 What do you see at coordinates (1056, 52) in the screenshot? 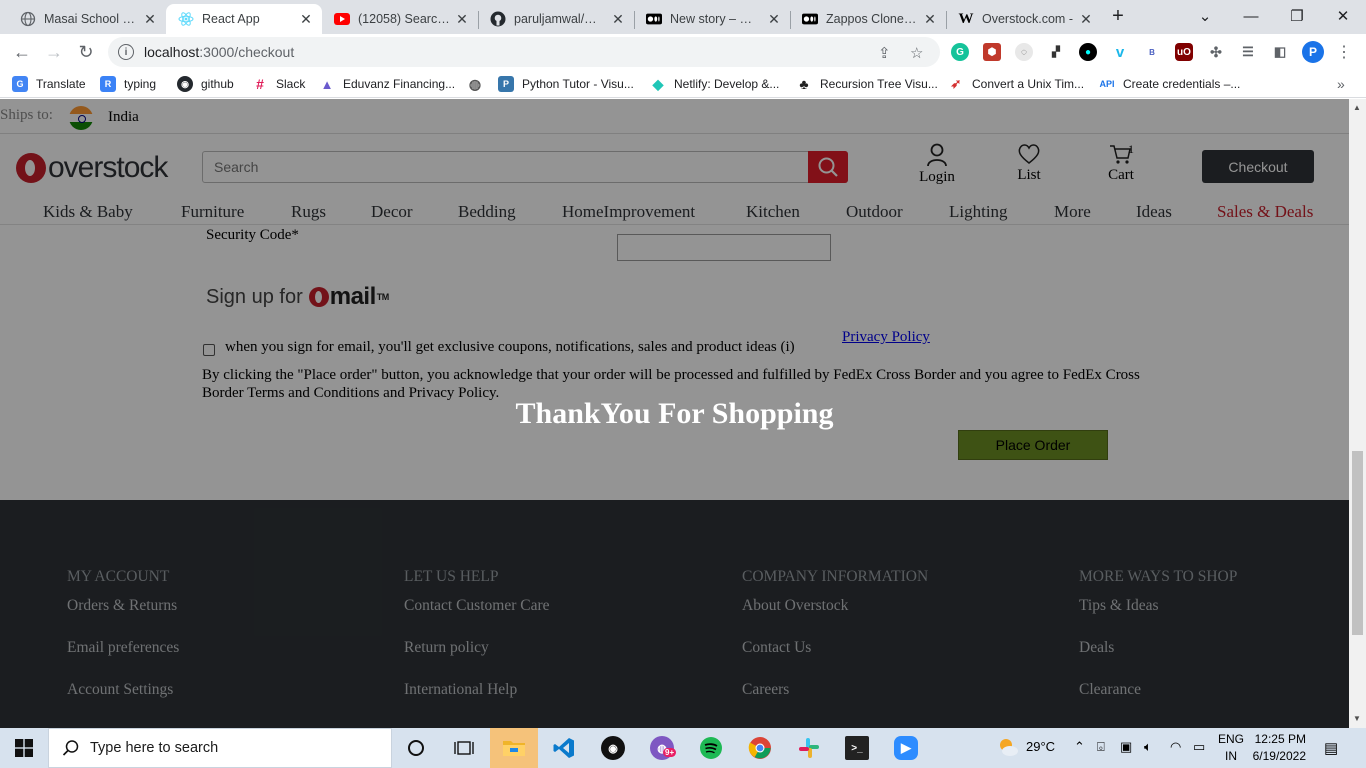
I see `extension-icon: ▞` at bounding box center [1056, 52].